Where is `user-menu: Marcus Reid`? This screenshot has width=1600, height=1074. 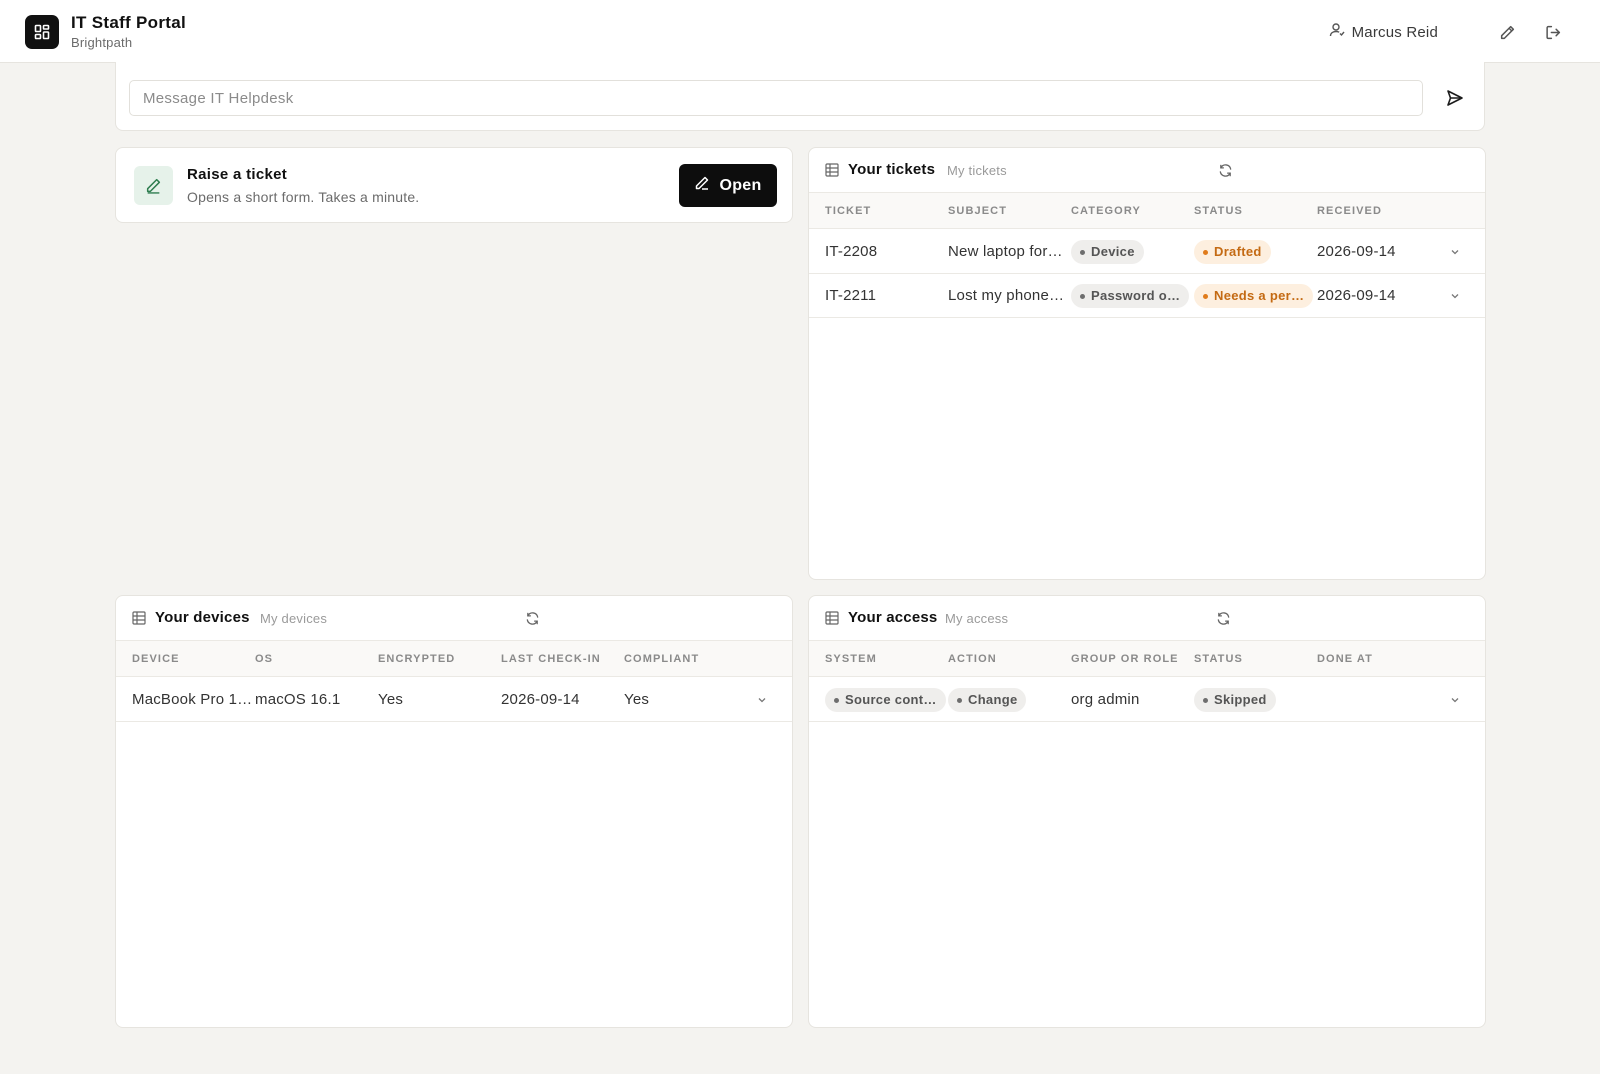 user-menu: Marcus Reid is located at coordinates (1383, 32).